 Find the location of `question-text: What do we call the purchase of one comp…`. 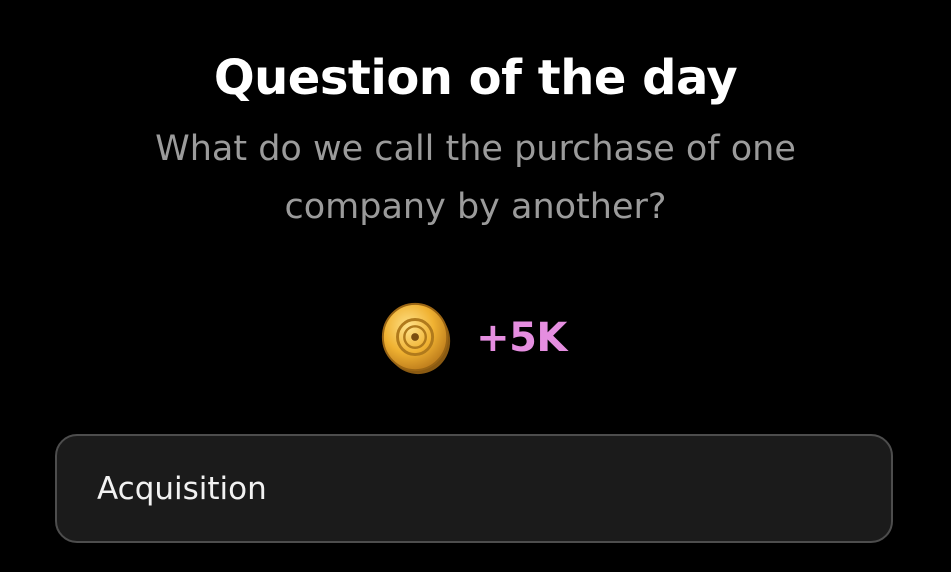

question-text: What do we call the purchase of one comp… is located at coordinates (475, 178).